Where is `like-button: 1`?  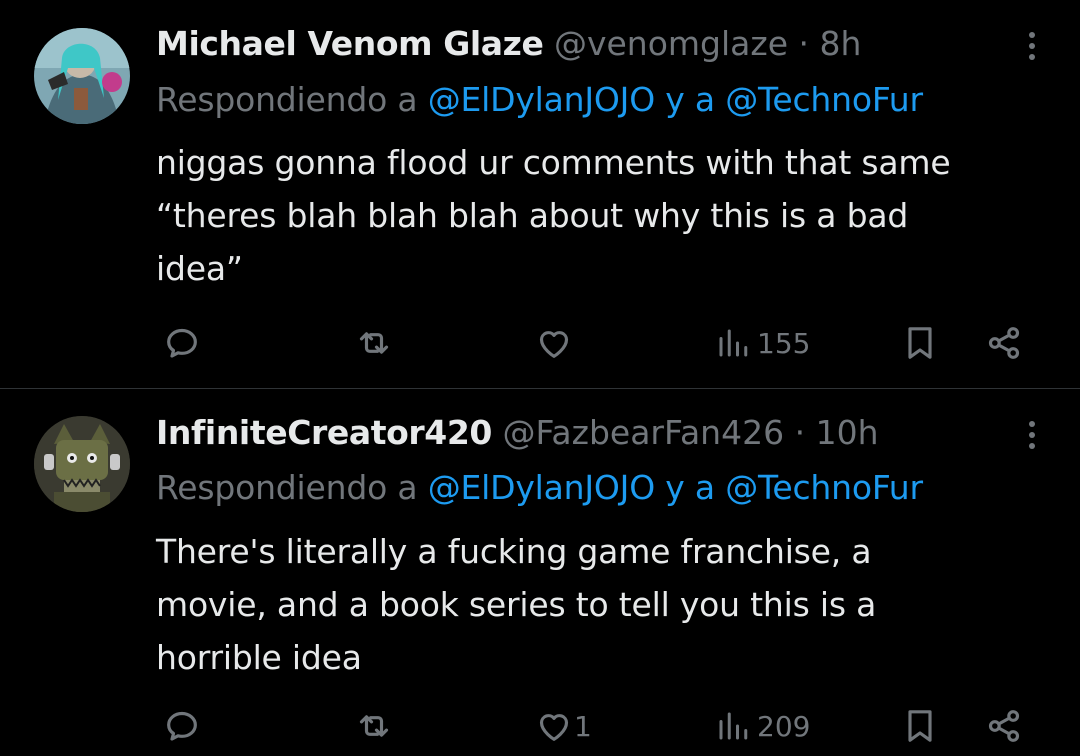
like-button: 1 is located at coordinates (563, 726).